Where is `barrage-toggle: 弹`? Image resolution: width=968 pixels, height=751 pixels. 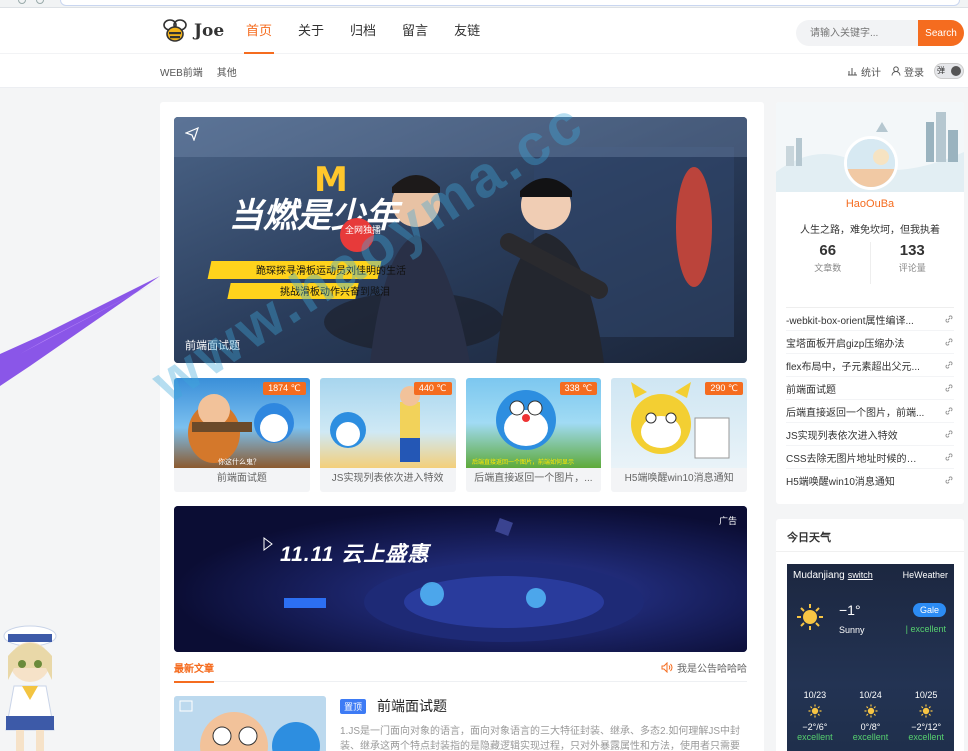
barrage-toggle: 弹 is located at coordinates (949, 71).